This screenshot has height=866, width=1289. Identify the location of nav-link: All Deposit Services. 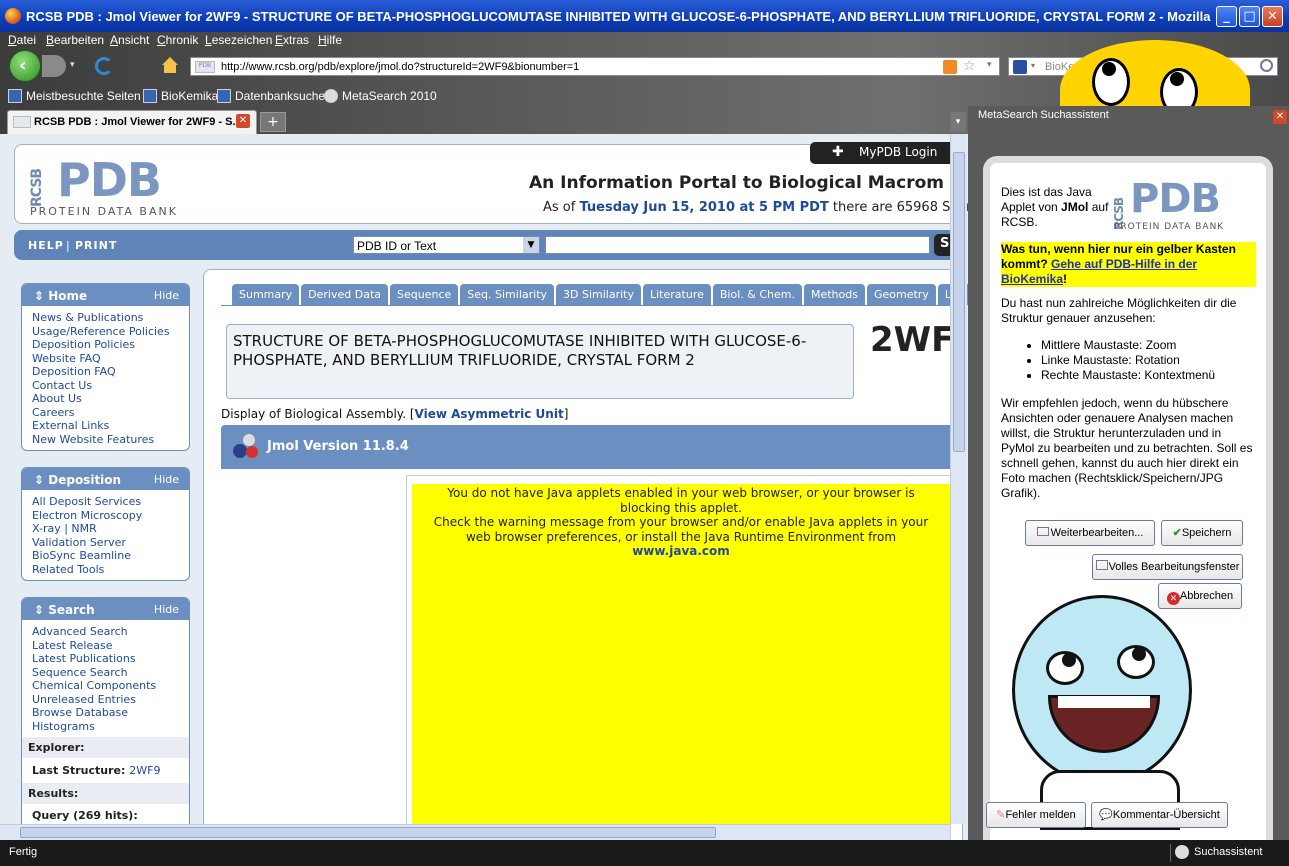
(110, 502).